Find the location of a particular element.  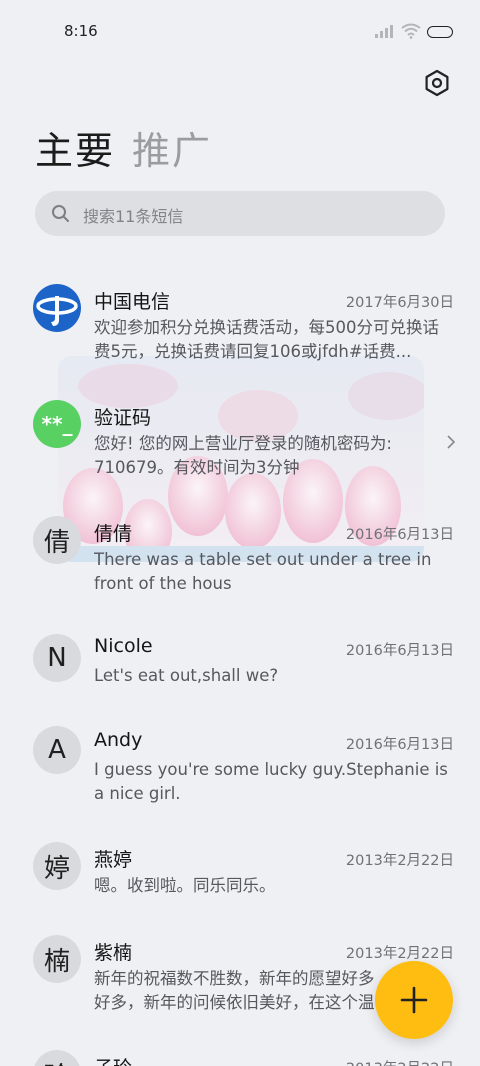

sender-name: 燕婷 is located at coordinates (113, 860).